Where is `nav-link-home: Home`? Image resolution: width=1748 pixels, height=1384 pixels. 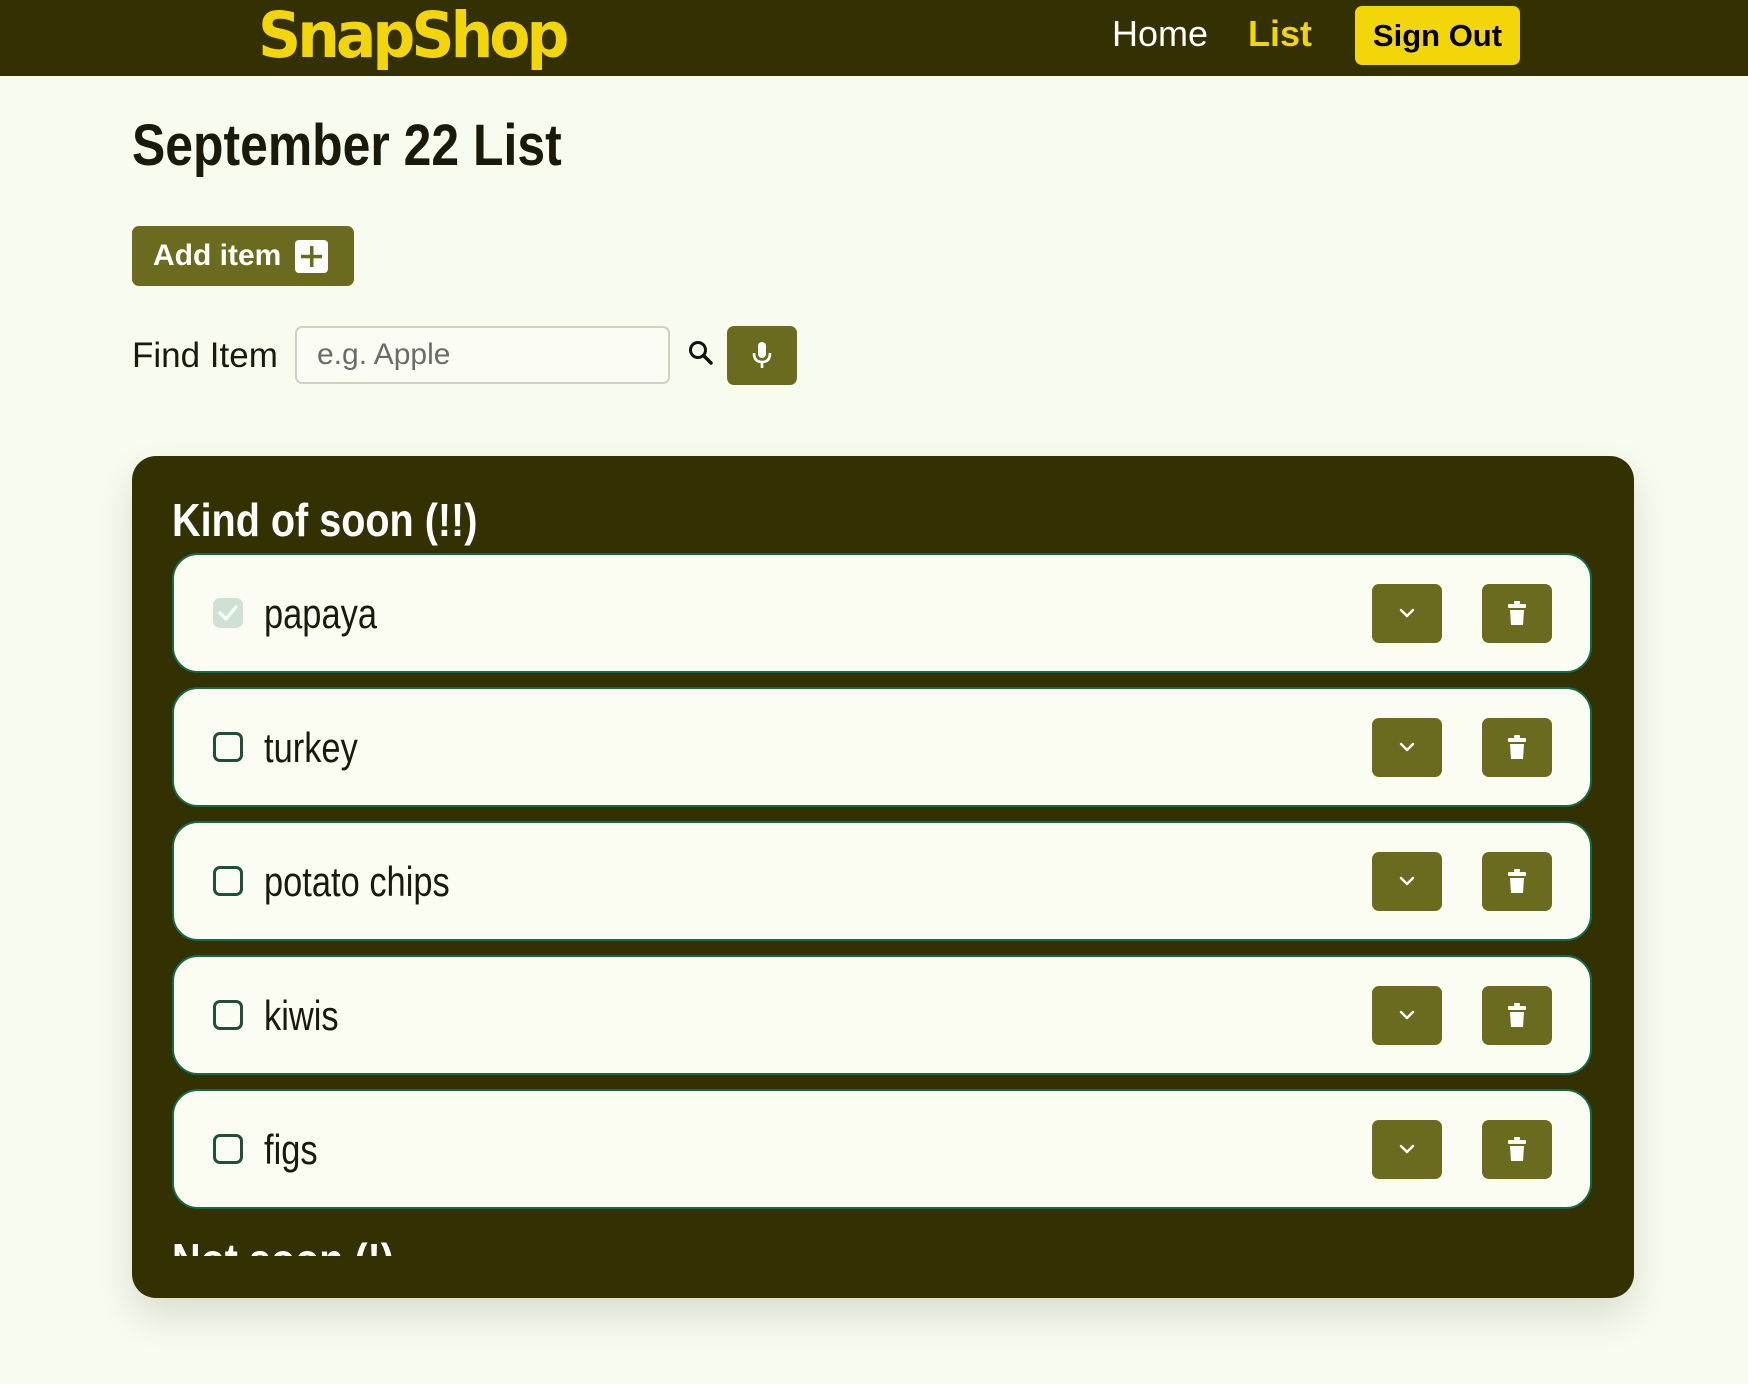 nav-link-home: Home is located at coordinates (1160, 34).